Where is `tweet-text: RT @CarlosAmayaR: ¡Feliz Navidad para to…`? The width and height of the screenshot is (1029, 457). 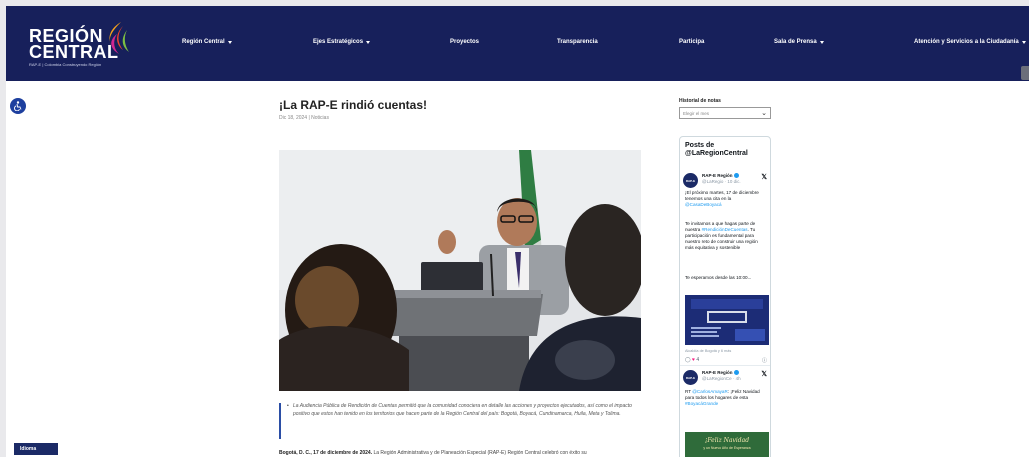
tweet-text: RT @CarlosAmayaR: ¡Feliz Navidad para to… is located at coordinates (722, 398).